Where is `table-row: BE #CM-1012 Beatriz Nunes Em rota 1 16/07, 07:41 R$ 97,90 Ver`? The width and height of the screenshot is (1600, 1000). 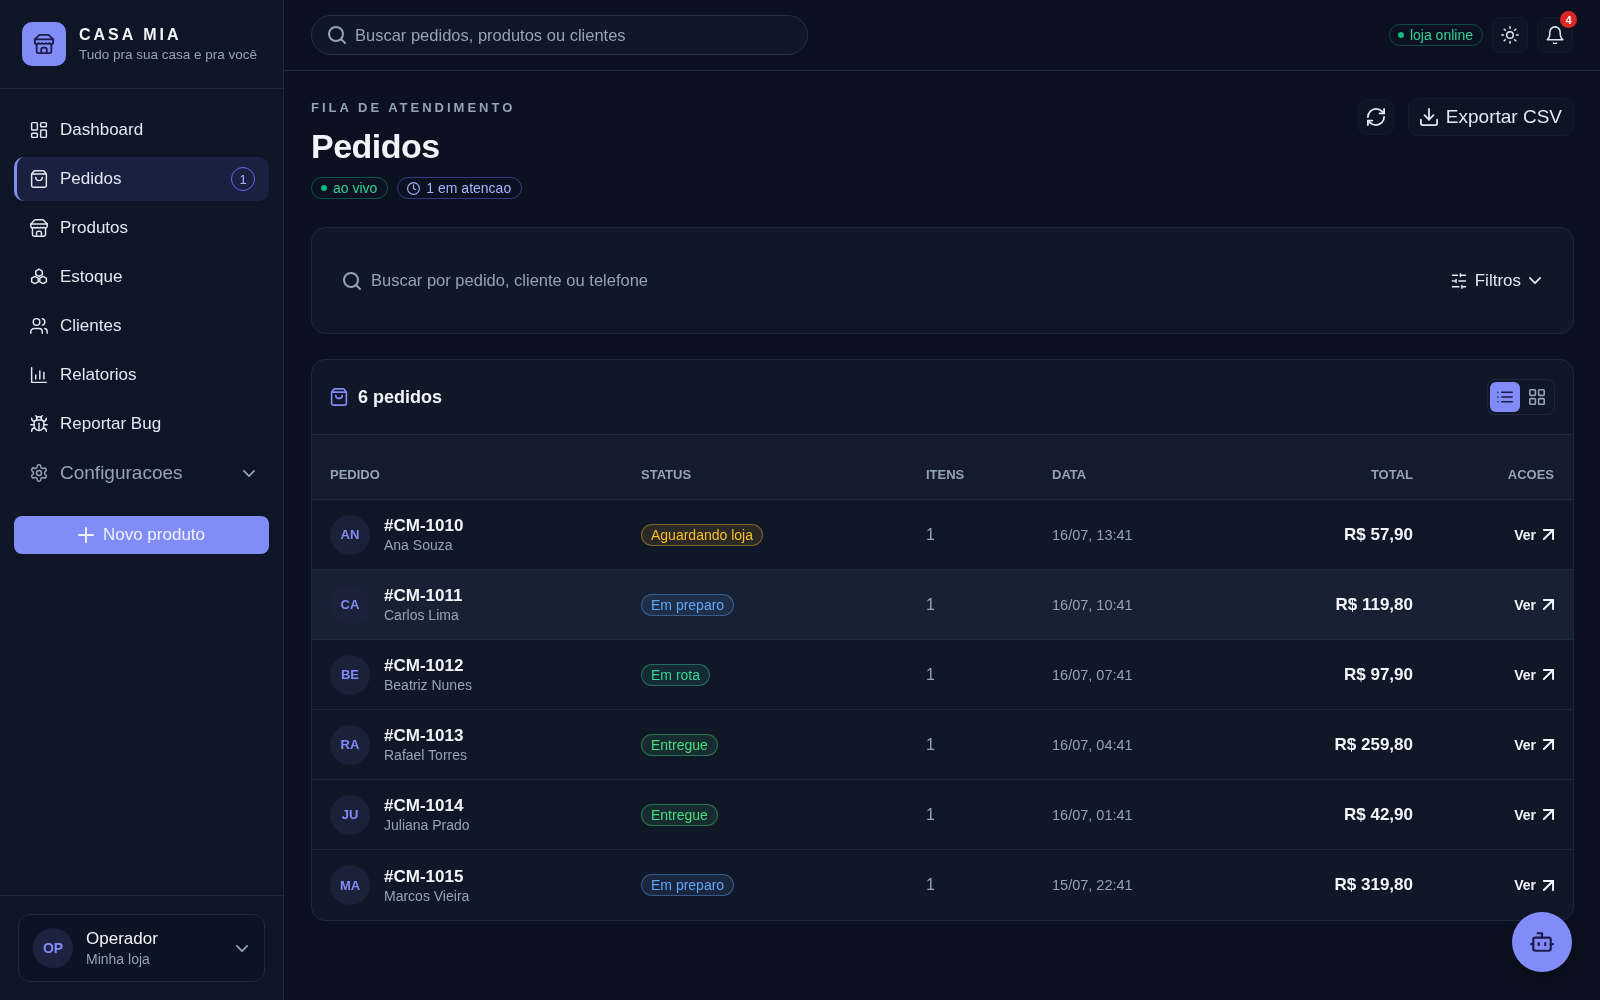
table-row: BE #CM-1012 Beatriz Nunes Em rota 1 16/07, 07:41 R$ 97,90 Ver is located at coordinates (942, 675).